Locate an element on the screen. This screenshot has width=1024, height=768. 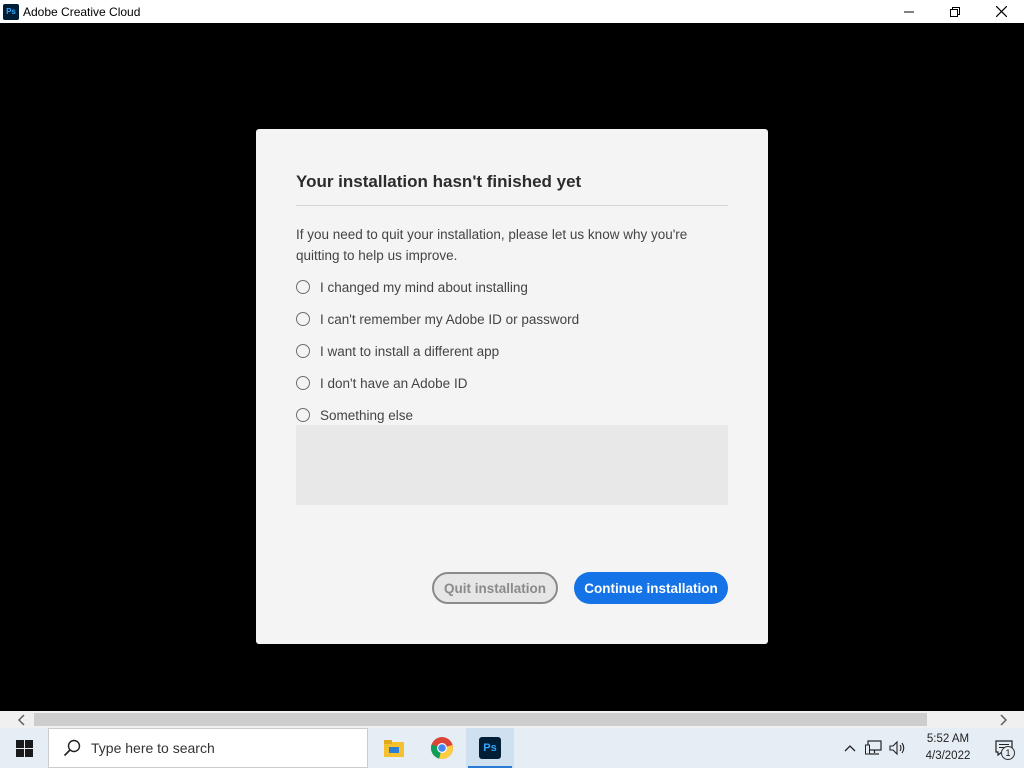
window-title: Adobe Creative Cloud is located at coordinates (82, 11).